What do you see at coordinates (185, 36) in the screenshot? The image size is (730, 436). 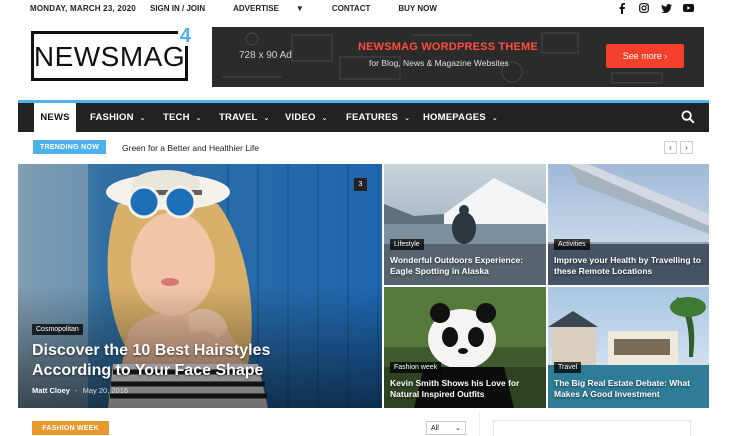 I see `logo-version-number: 4` at bounding box center [185, 36].